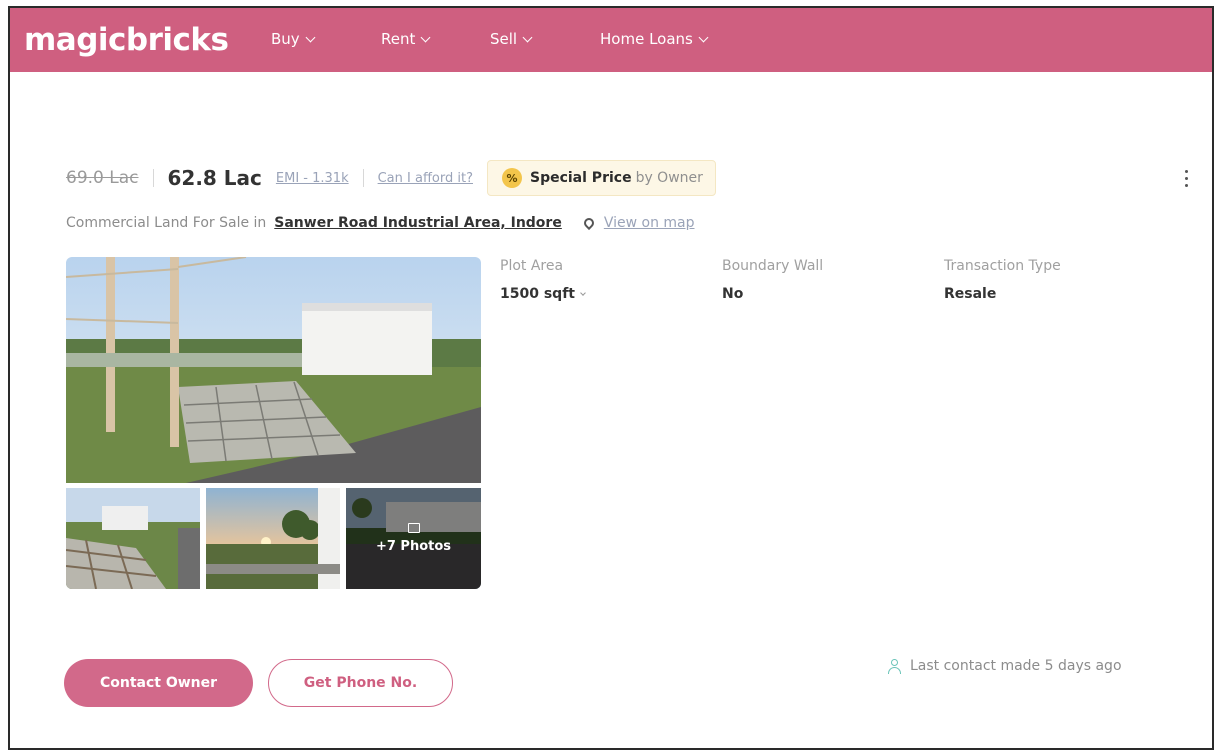 The height and width of the screenshot is (755, 1220). Describe the element at coordinates (166, 223) in the screenshot. I see `listing-type-text: Commercial Land For Sale in` at that location.